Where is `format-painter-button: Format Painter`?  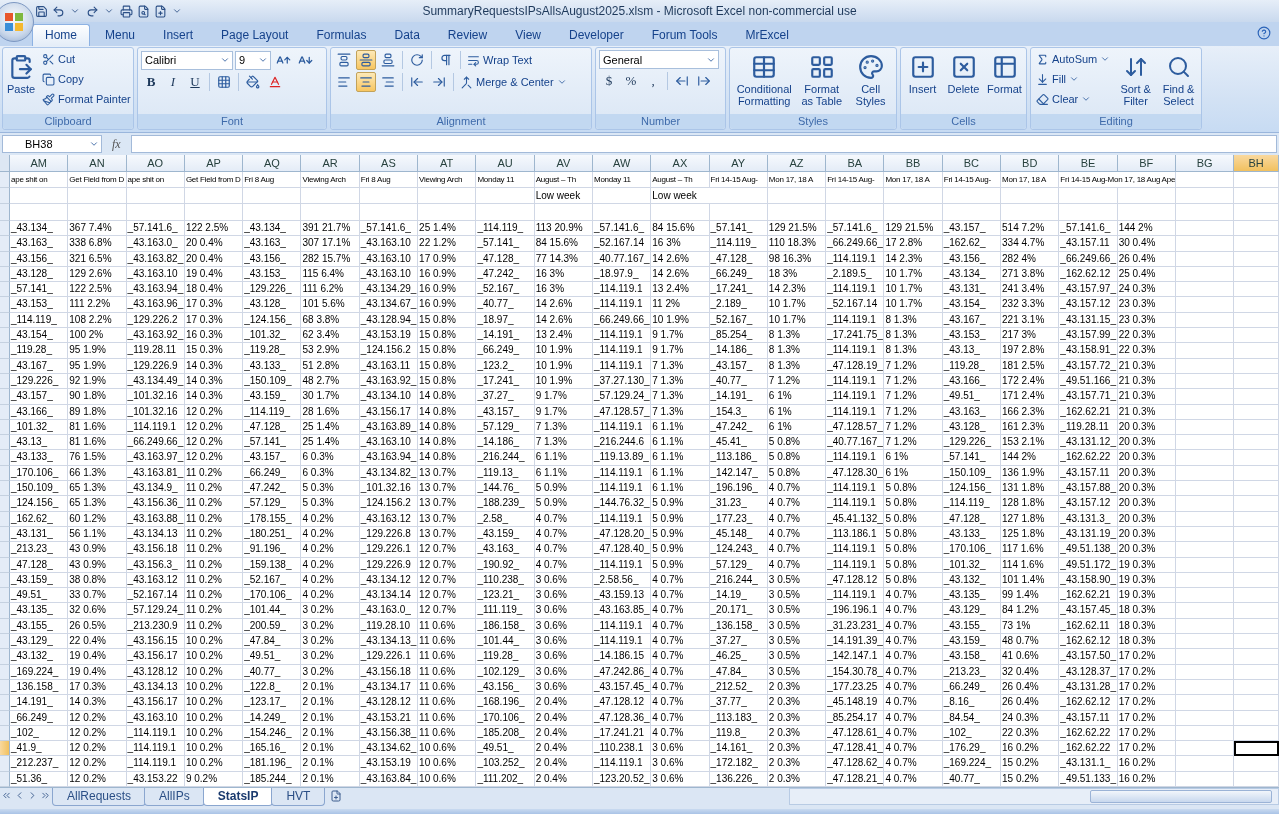 format-painter-button: Format Painter is located at coordinates (86, 99).